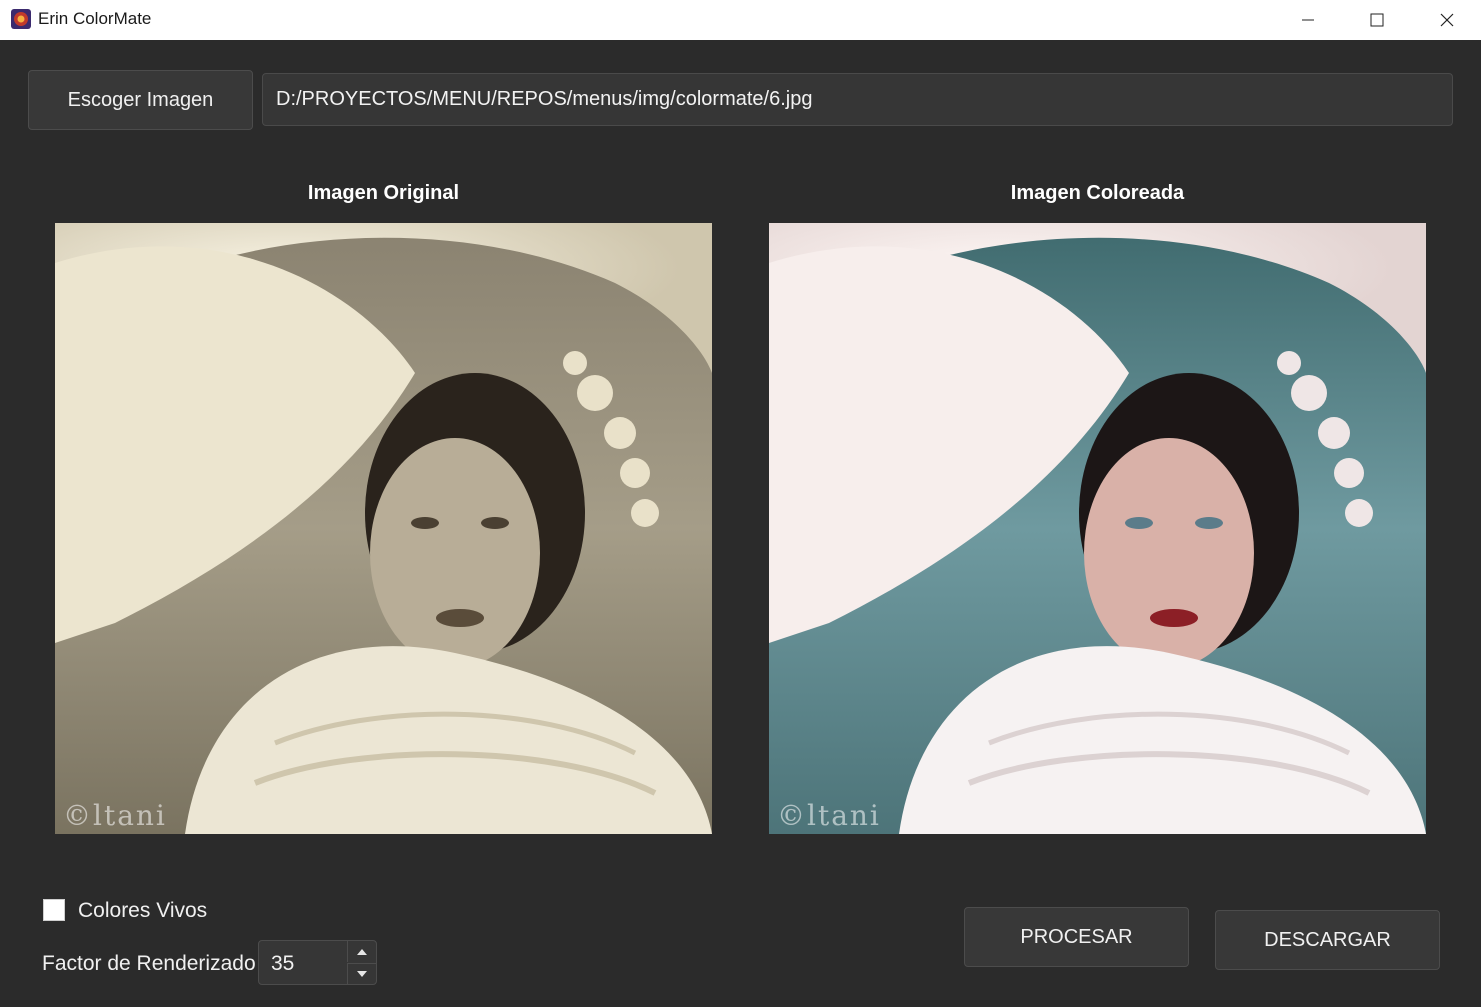 This screenshot has width=1481, height=1007. I want to click on render-factor-spinbox: 35, so click(317, 962).